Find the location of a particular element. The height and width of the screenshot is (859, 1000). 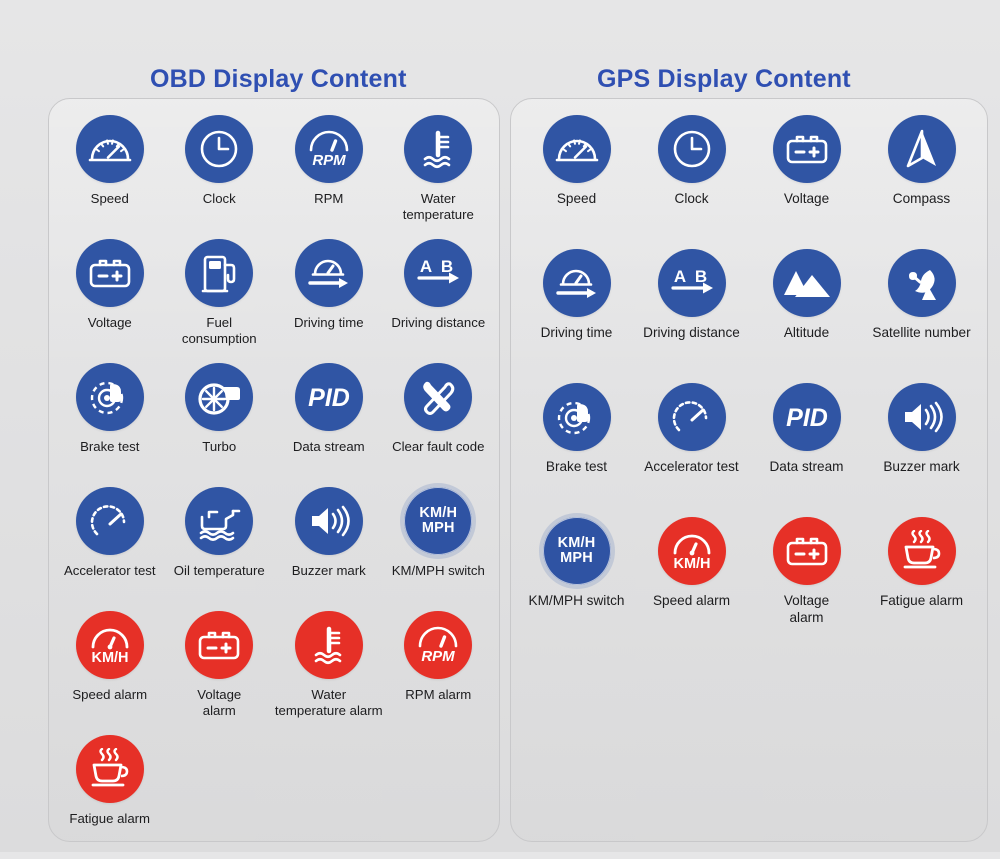

feature-label: Brake test is located at coordinates (576, 466).